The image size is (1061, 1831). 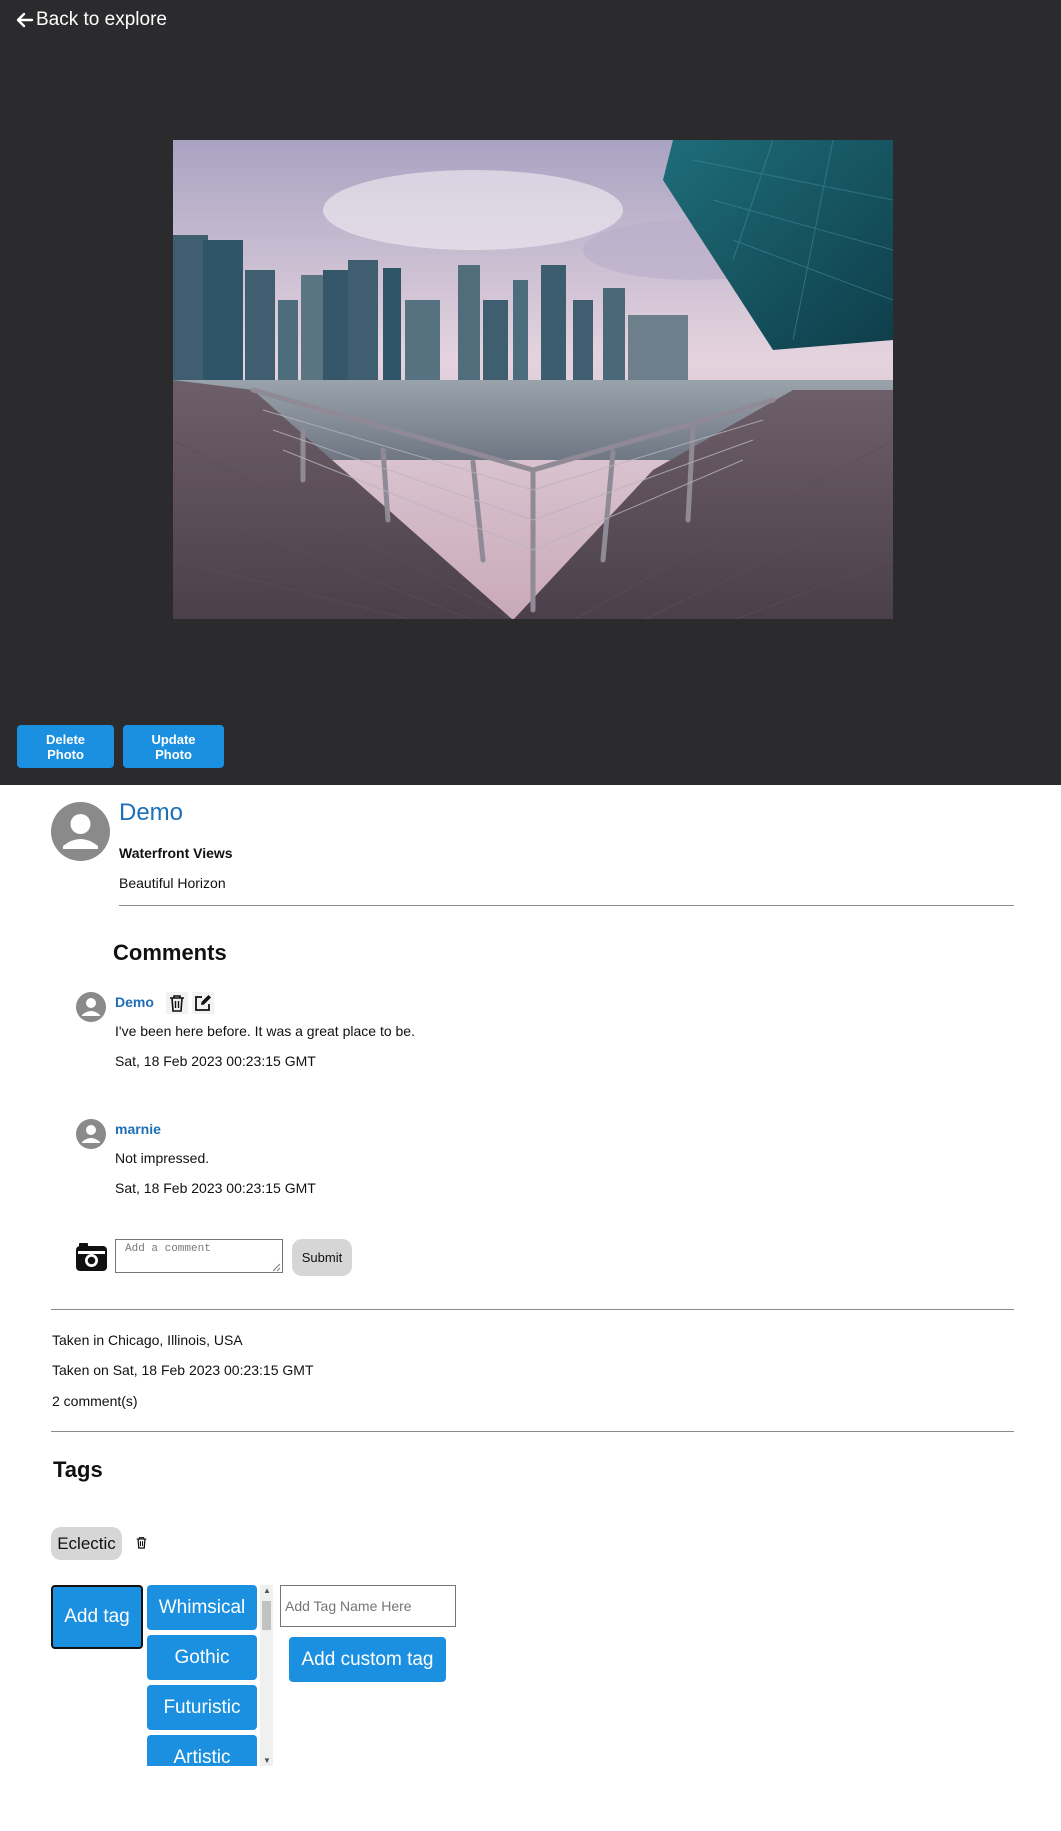 What do you see at coordinates (86, 1543) in the screenshot?
I see `tag-chip: Eclectic` at bounding box center [86, 1543].